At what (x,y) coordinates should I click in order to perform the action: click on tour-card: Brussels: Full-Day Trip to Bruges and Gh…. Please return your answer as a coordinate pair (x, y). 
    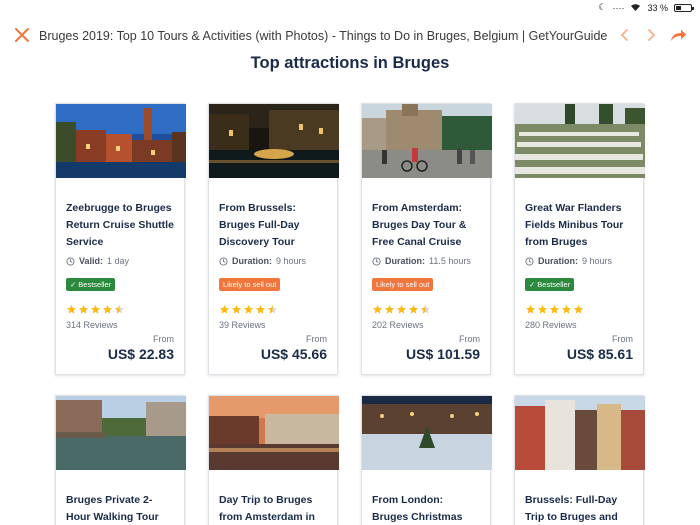
    Looking at the image, I should click on (579, 460).